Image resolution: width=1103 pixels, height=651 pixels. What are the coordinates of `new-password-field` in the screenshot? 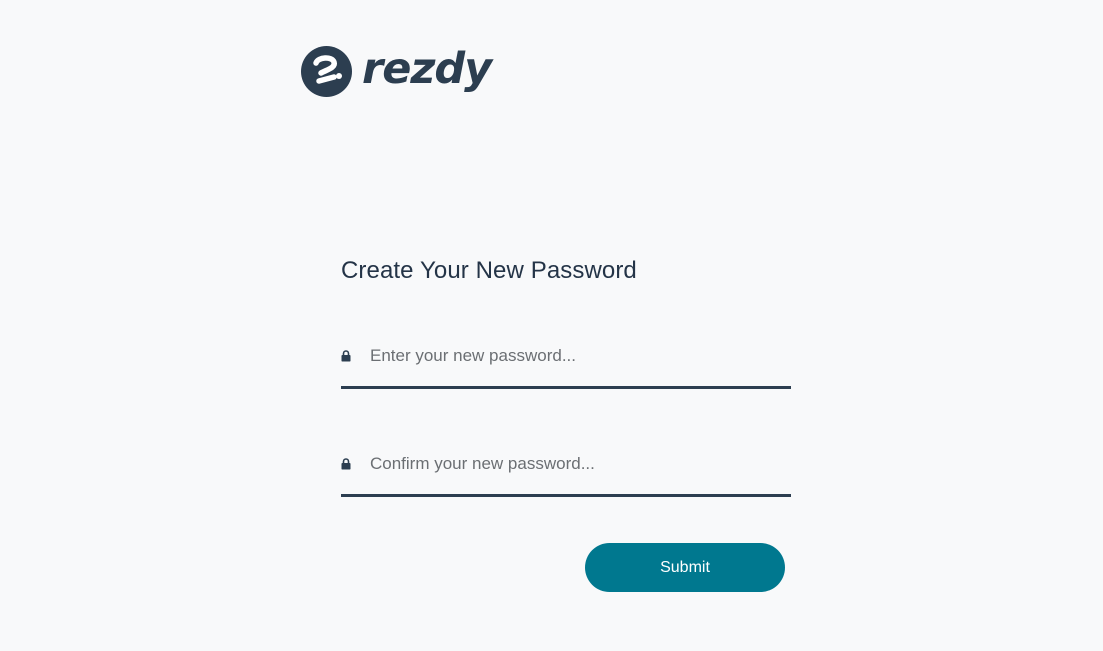 It's located at (566, 364).